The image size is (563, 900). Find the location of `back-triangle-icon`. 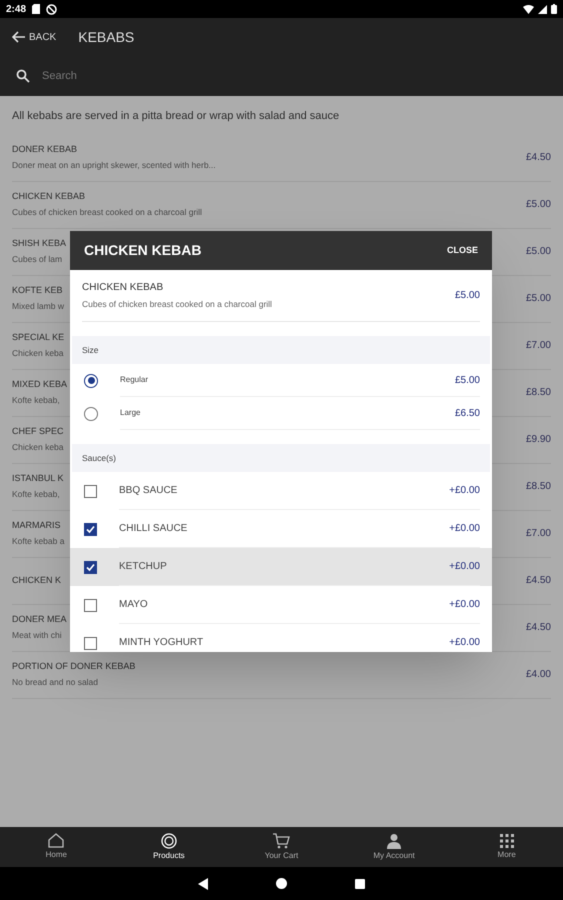

back-triangle-icon is located at coordinates (203, 884).